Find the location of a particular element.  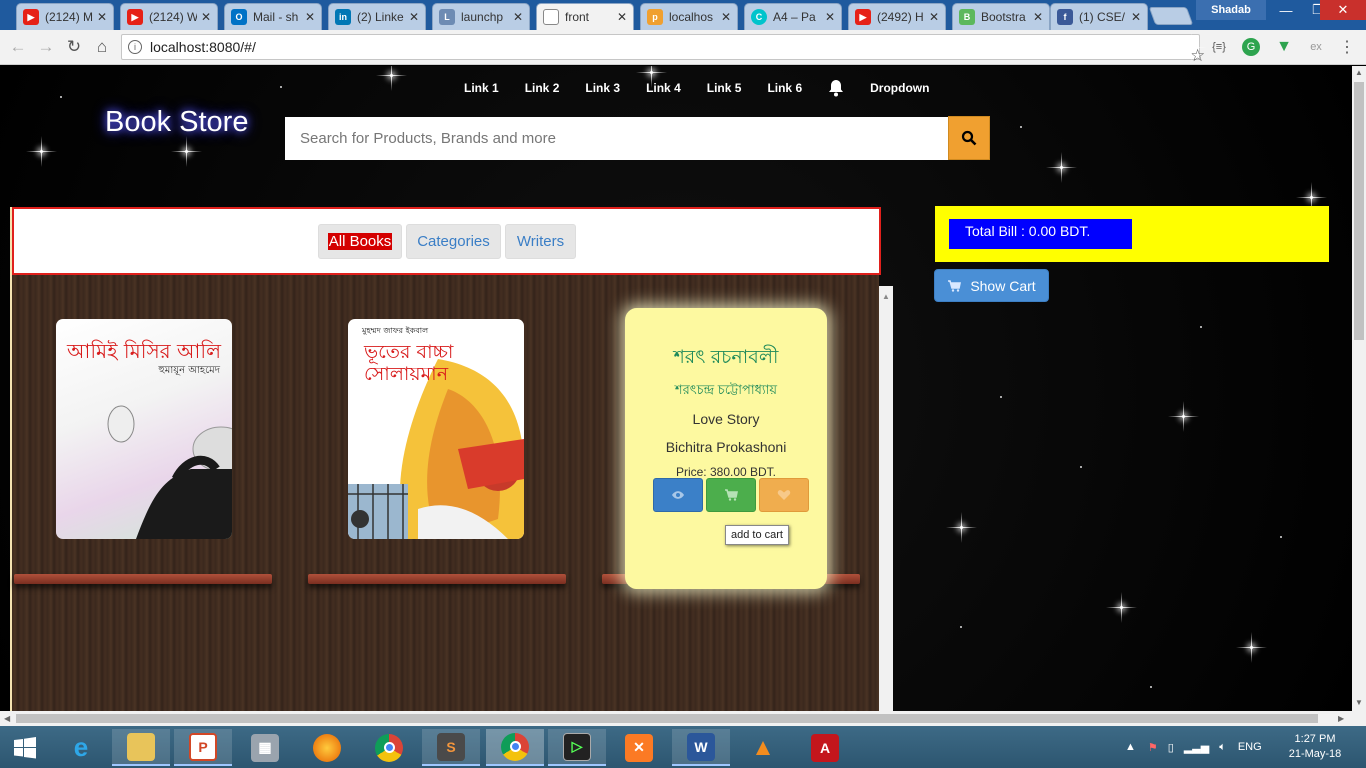

taskbar-word: W is located at coordinates (701, 747).